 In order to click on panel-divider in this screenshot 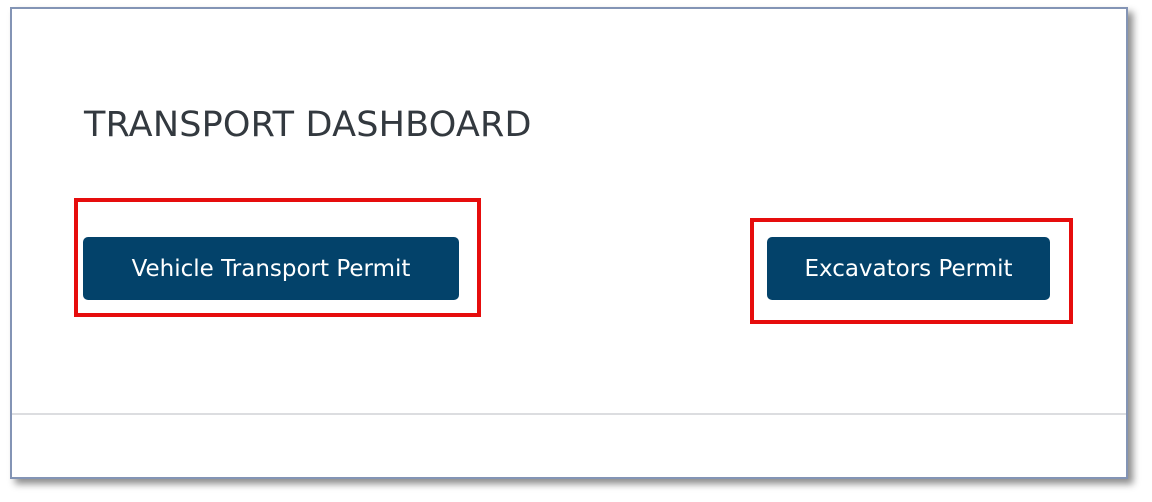, I will do `click(569, 414)`.